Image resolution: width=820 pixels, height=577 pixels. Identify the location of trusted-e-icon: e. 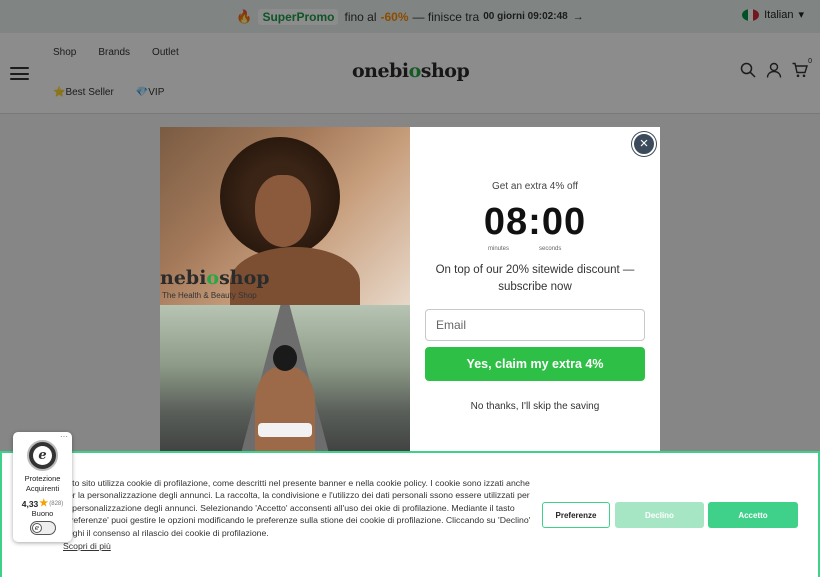
(37, 528).